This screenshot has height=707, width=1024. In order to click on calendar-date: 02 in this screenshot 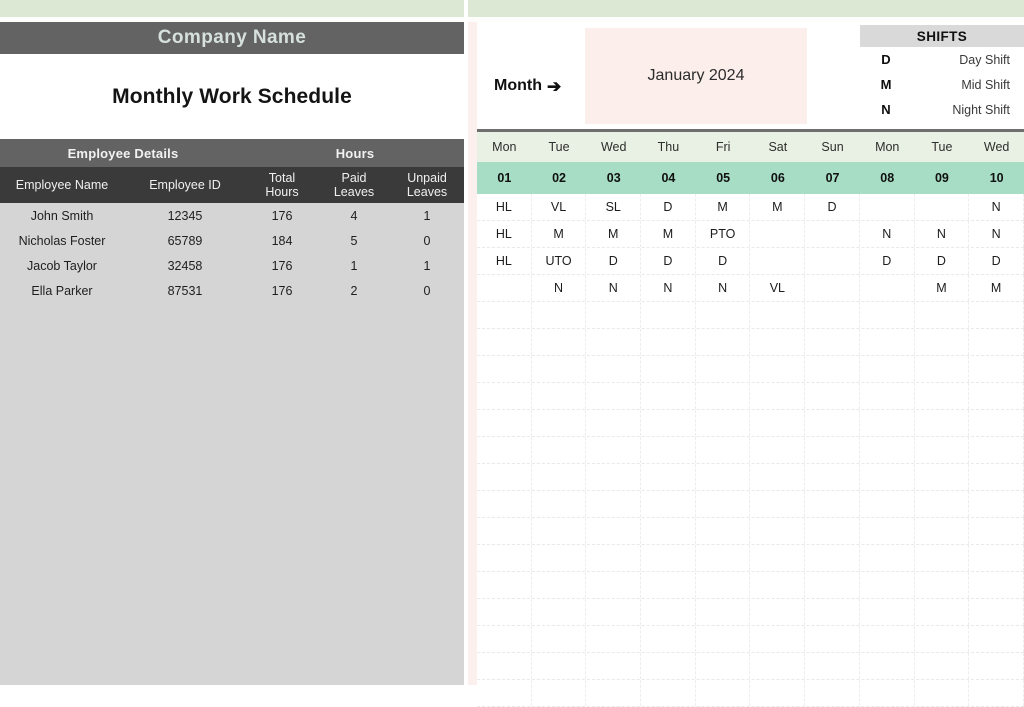, I will do `click(559, 178)`.